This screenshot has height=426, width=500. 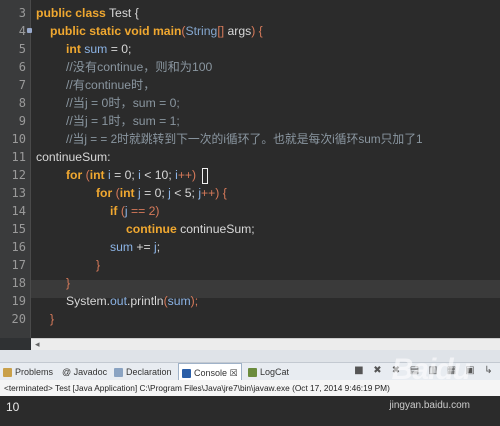 I want to click on tab-logcat: LogCat, so click(x=268, y=372).